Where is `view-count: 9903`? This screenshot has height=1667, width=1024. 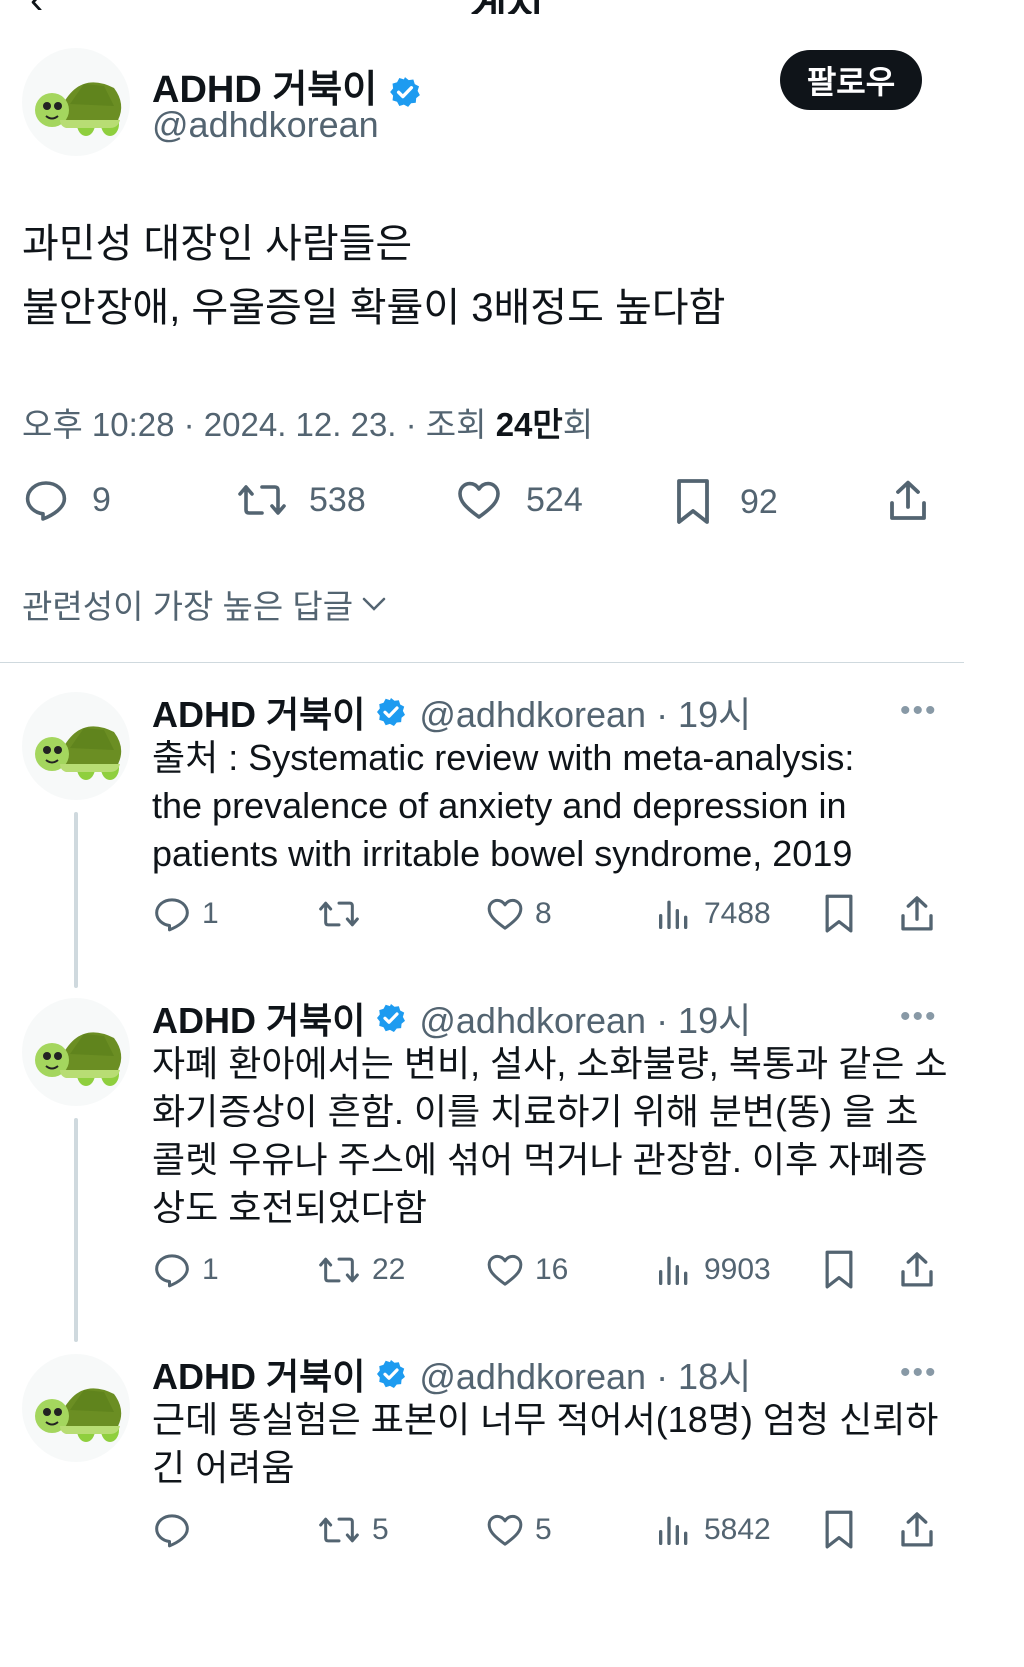 view-count: 9903 is located at coordinates (737, 1269).